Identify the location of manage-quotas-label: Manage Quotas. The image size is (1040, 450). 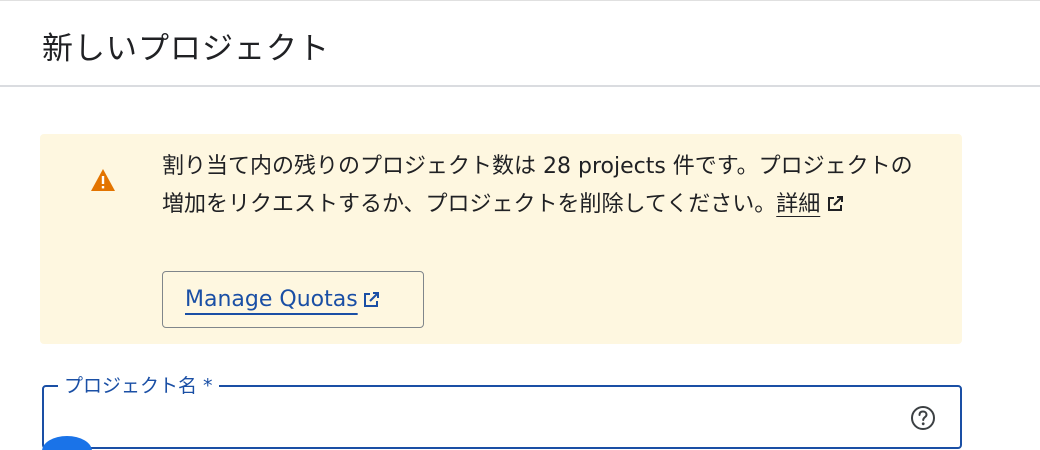
(271, 299).